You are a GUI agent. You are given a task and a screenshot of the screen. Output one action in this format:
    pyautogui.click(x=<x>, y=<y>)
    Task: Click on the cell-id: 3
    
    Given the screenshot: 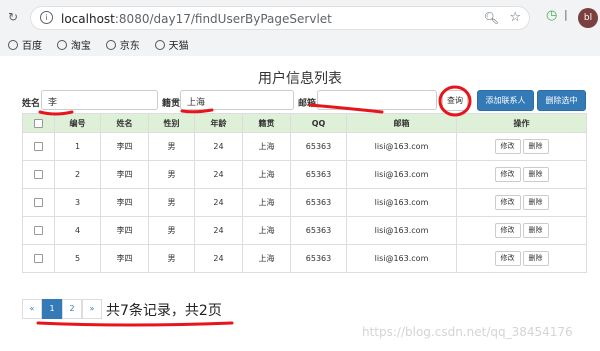 What is the action you would take?
    pyautogui.click(x=77, y=202)
    